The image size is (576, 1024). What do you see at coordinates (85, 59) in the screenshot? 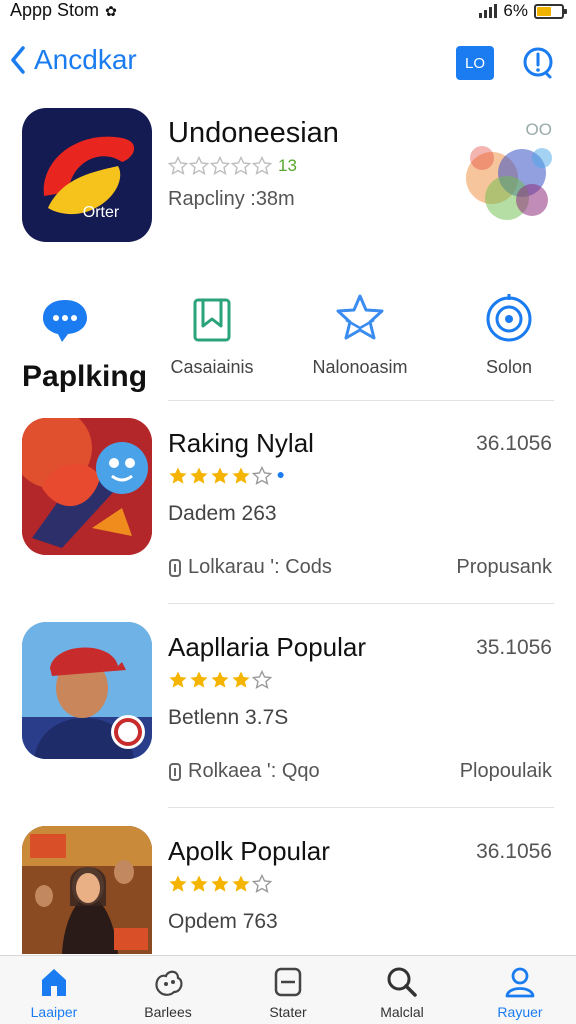
I see `back-label: Ancdkar` at bounding box center [85, 59].